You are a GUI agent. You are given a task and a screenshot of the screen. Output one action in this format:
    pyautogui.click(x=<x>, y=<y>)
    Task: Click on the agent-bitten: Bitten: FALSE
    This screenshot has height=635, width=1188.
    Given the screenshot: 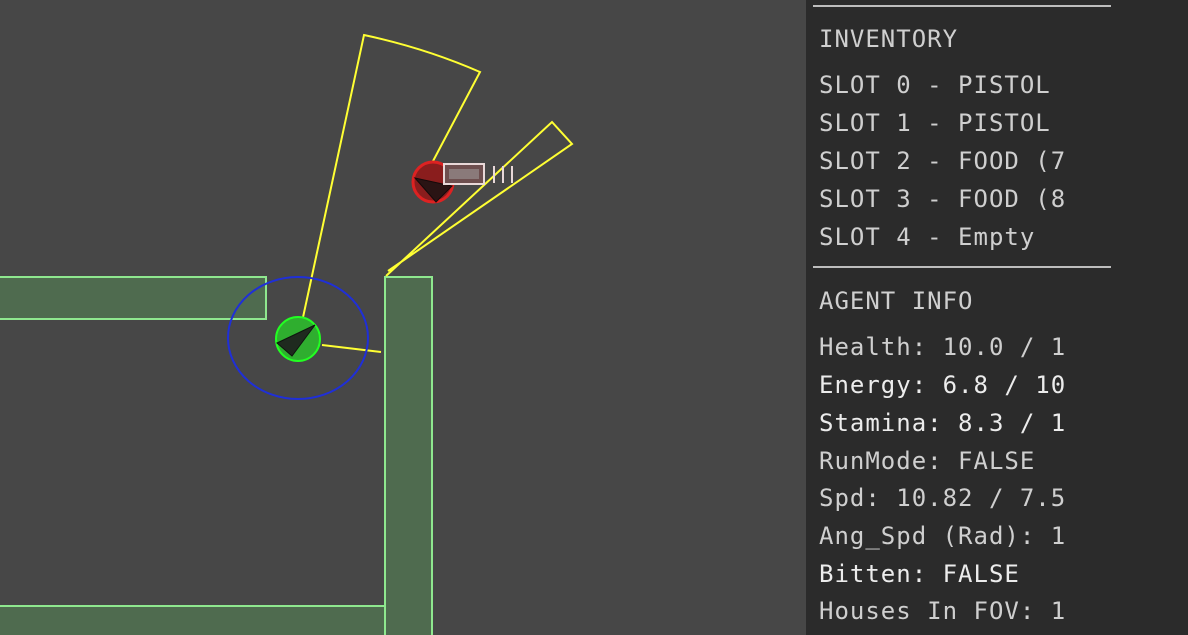 What is the action you would take?
    pyautogui.click(x=919, y=574)
    